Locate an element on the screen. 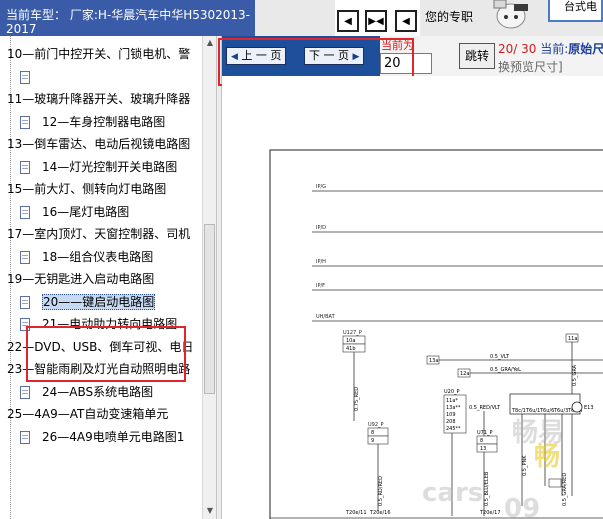  page-info: 20/ 30 当前:原始尺 is located at coordinates (550, 48).